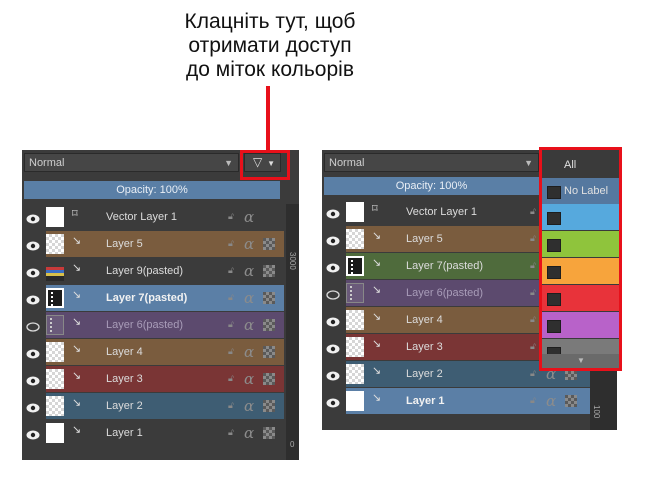 The height and width of the screenshot is (485, 645). What do you see at coordinates (153, 298) in the screenshot?
I see `layer-row: ↘ Layer 7(pasted) 🔓︎ α` at bounding box center [153, 298].